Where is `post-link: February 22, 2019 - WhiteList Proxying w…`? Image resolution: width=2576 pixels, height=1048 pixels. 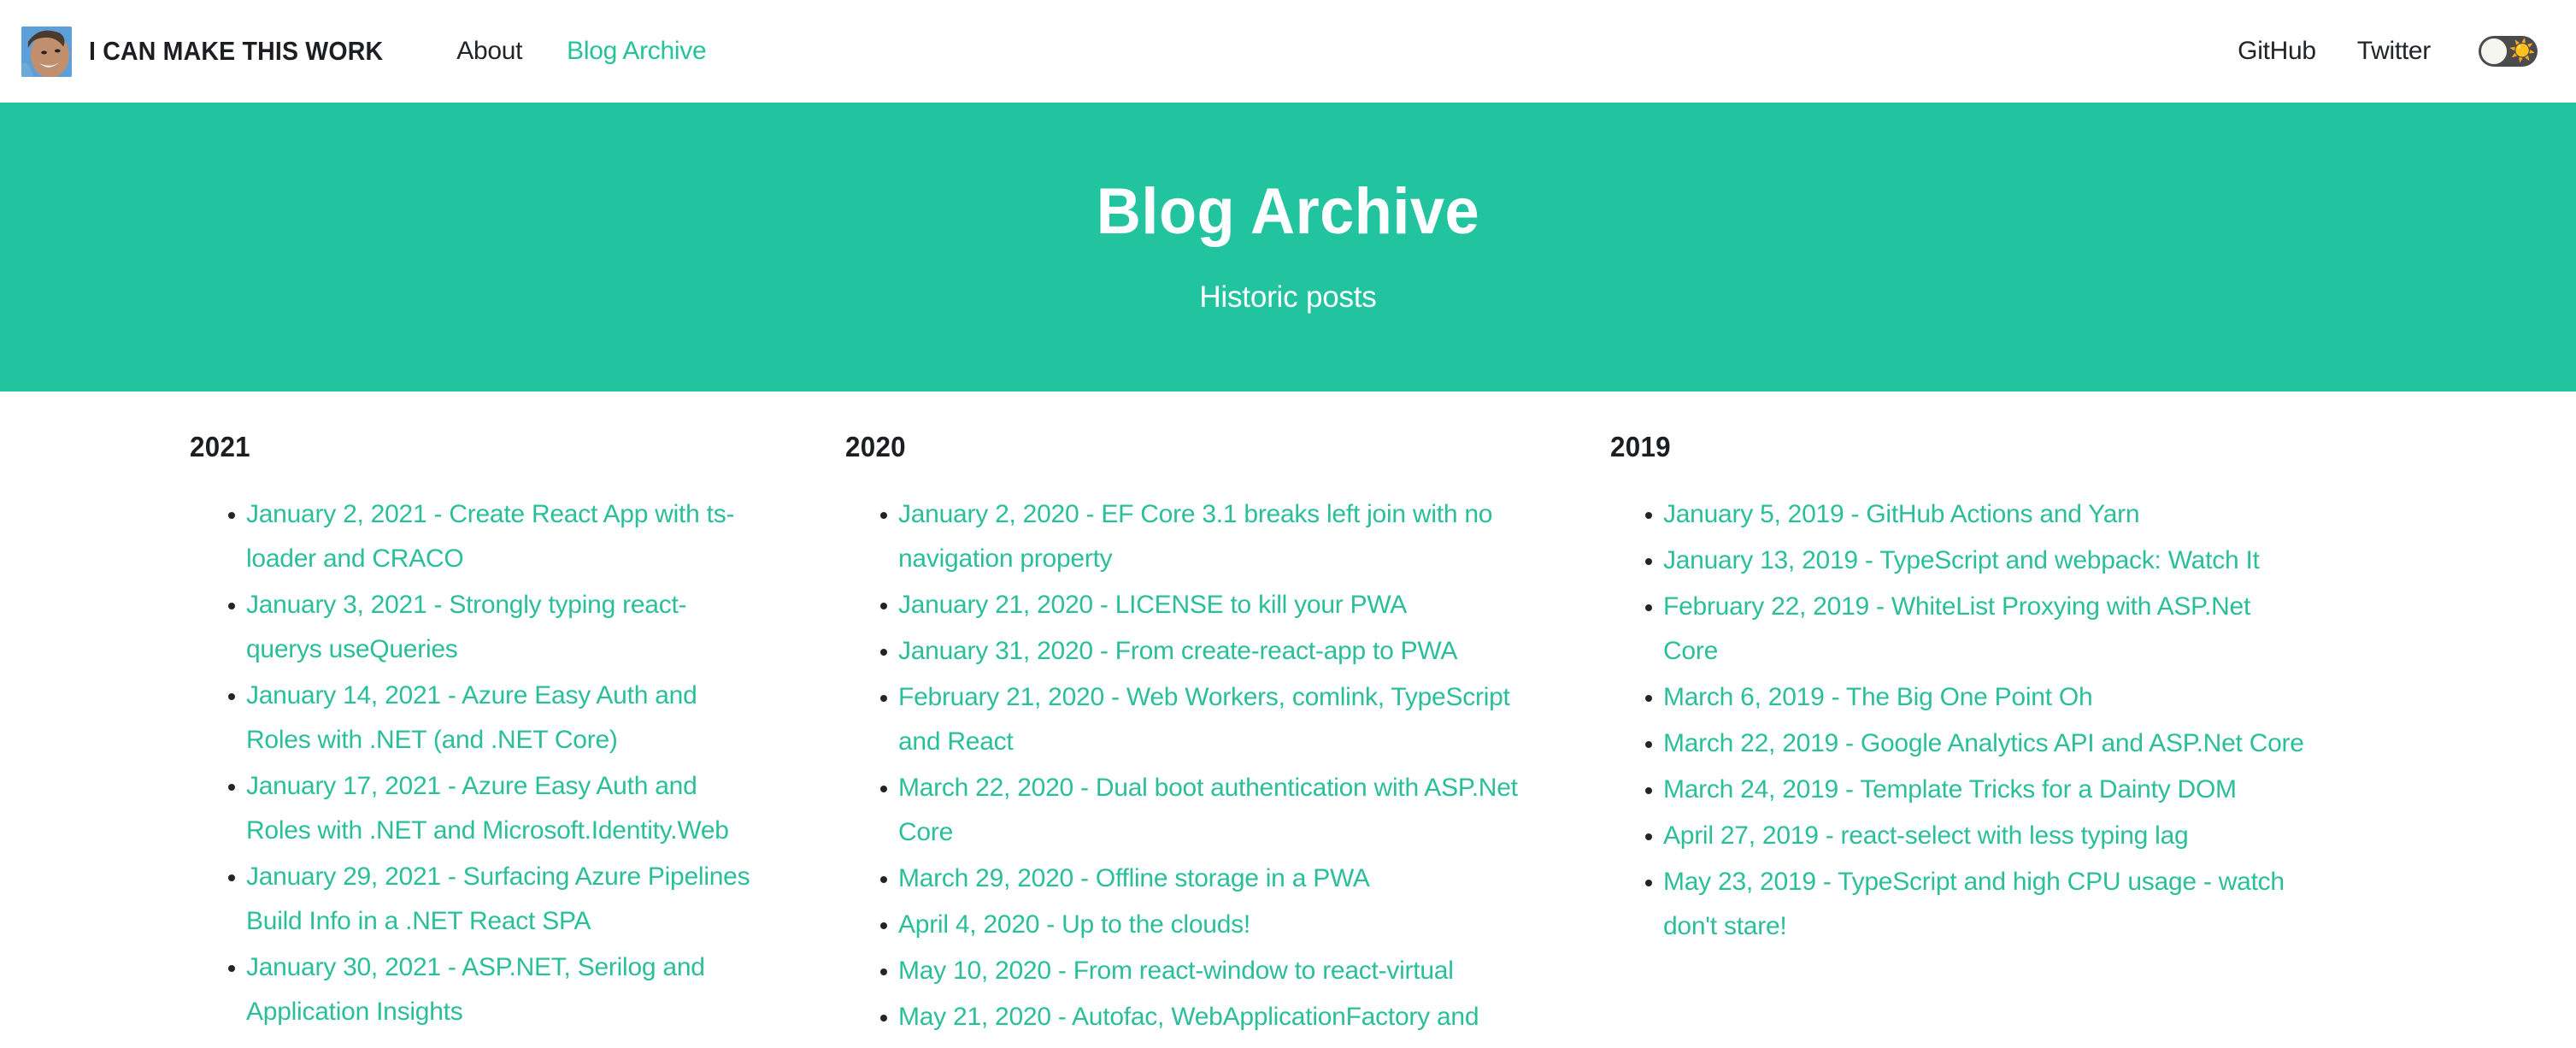 post-link: February 22, 2019 - WhiteList Proxying w… is located at coordinates (1985, 629).